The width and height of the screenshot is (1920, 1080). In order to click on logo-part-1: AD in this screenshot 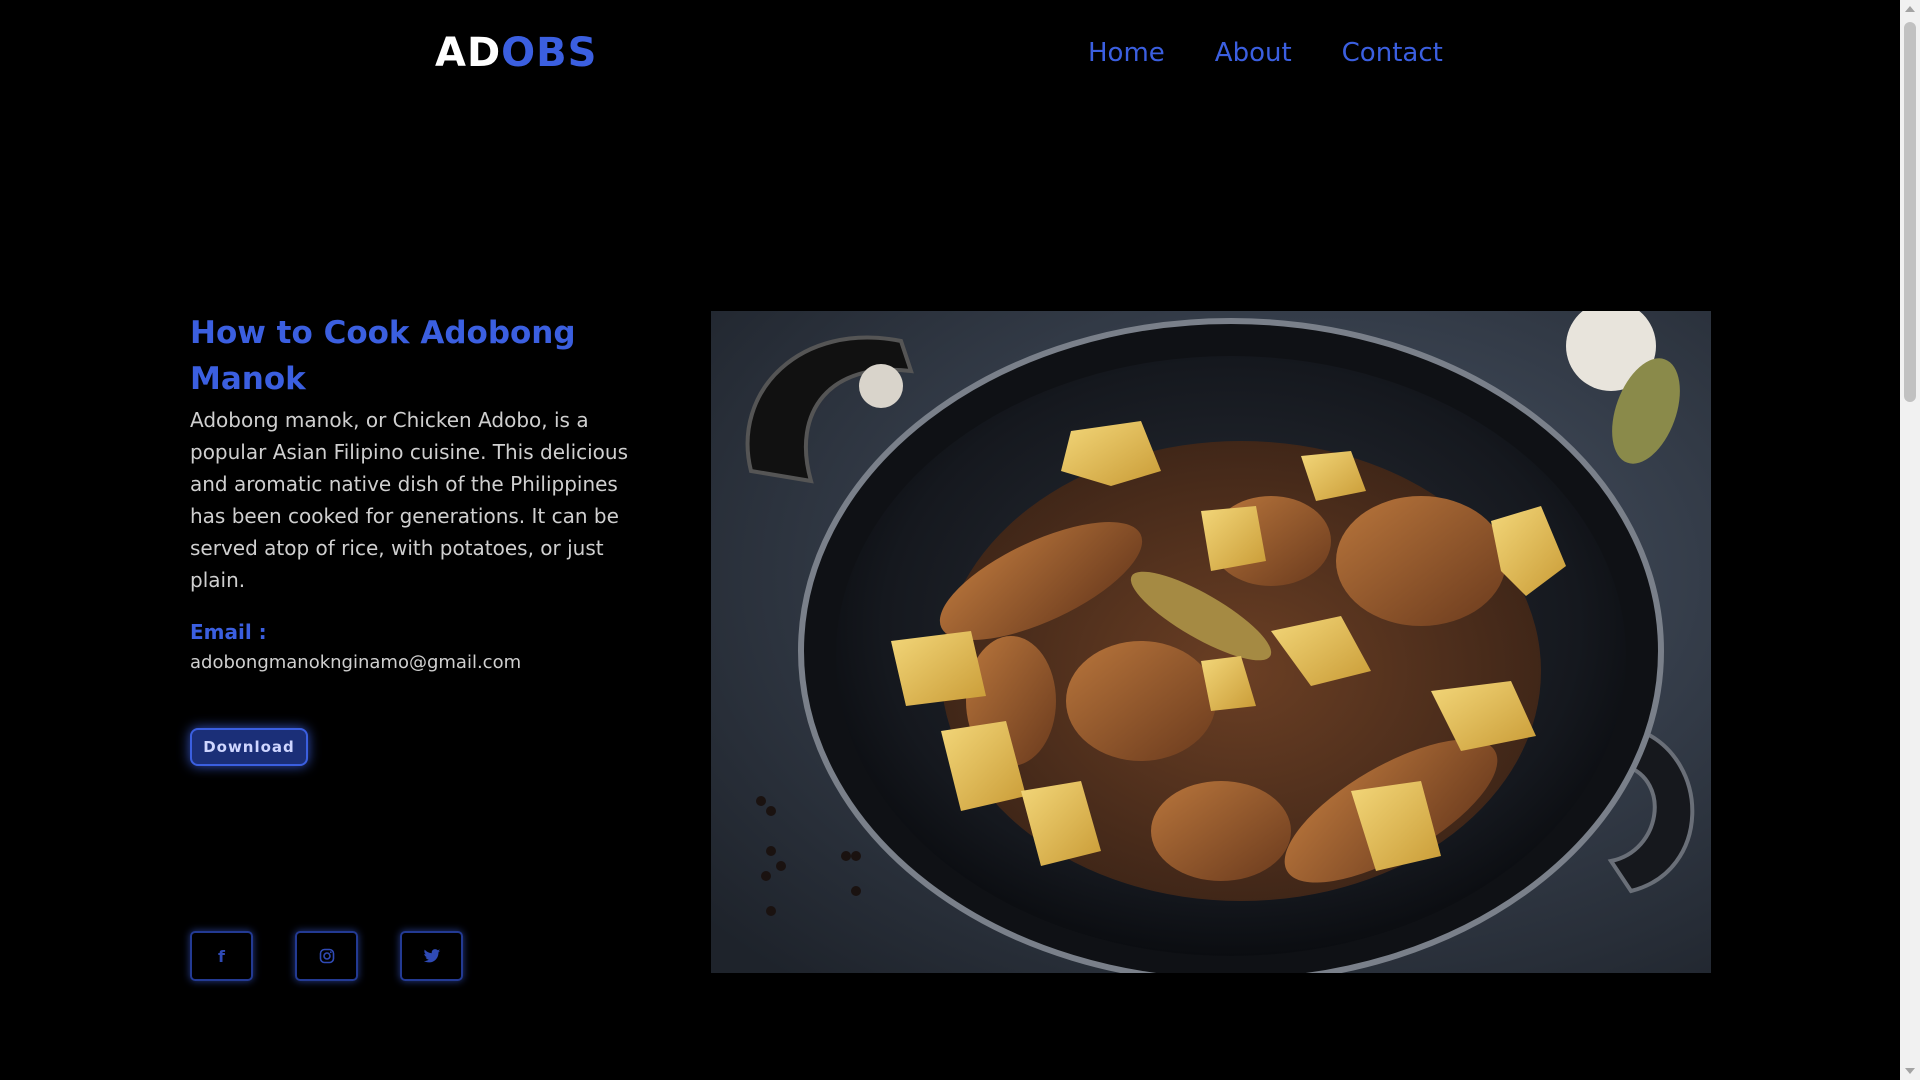, I will do `click(468, 53)`.